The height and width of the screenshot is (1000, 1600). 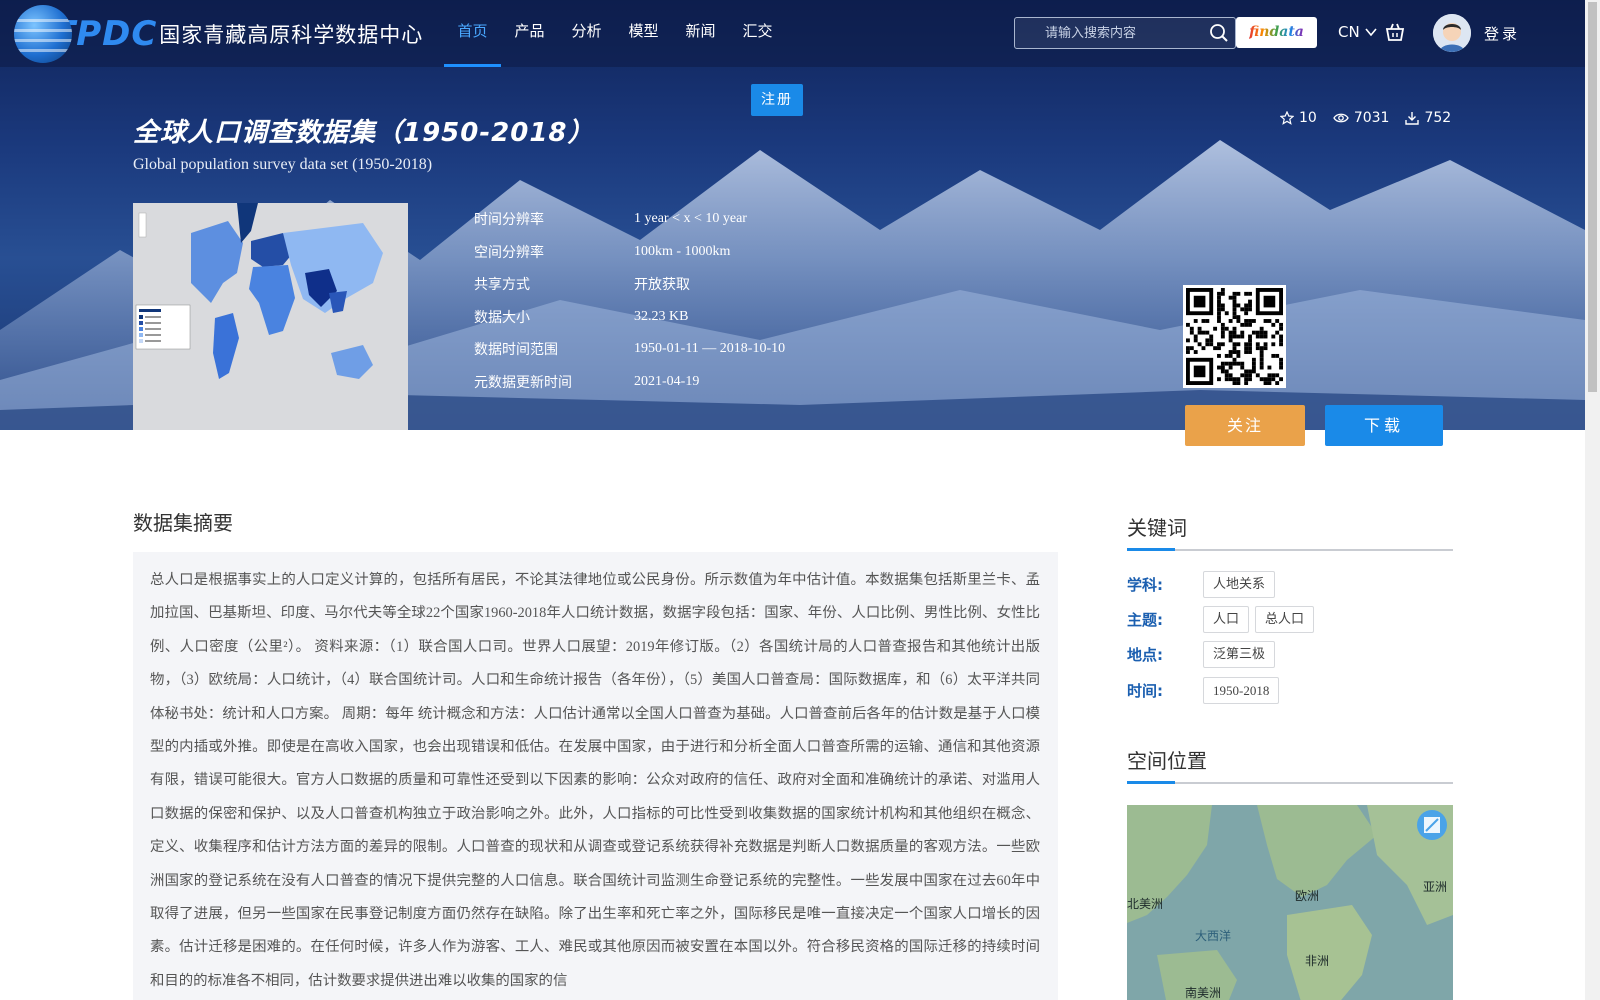 I want to click on user-avatar, so click(x=1452, y=33).